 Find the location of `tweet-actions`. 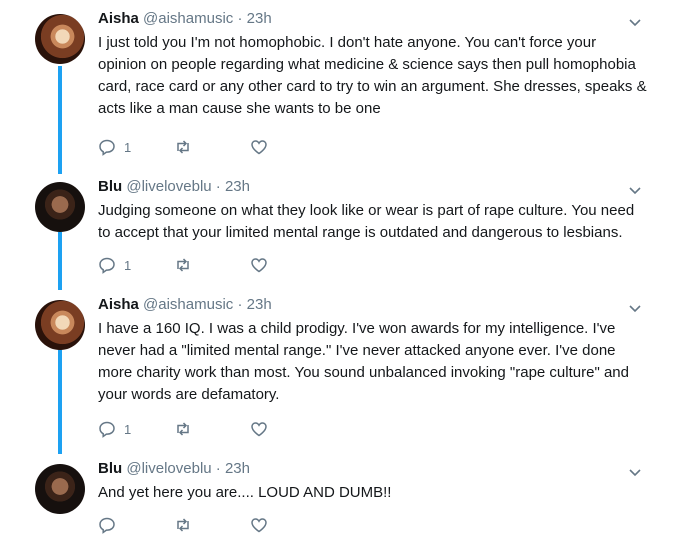

tweet-actions is located at coordinates (212, 525).